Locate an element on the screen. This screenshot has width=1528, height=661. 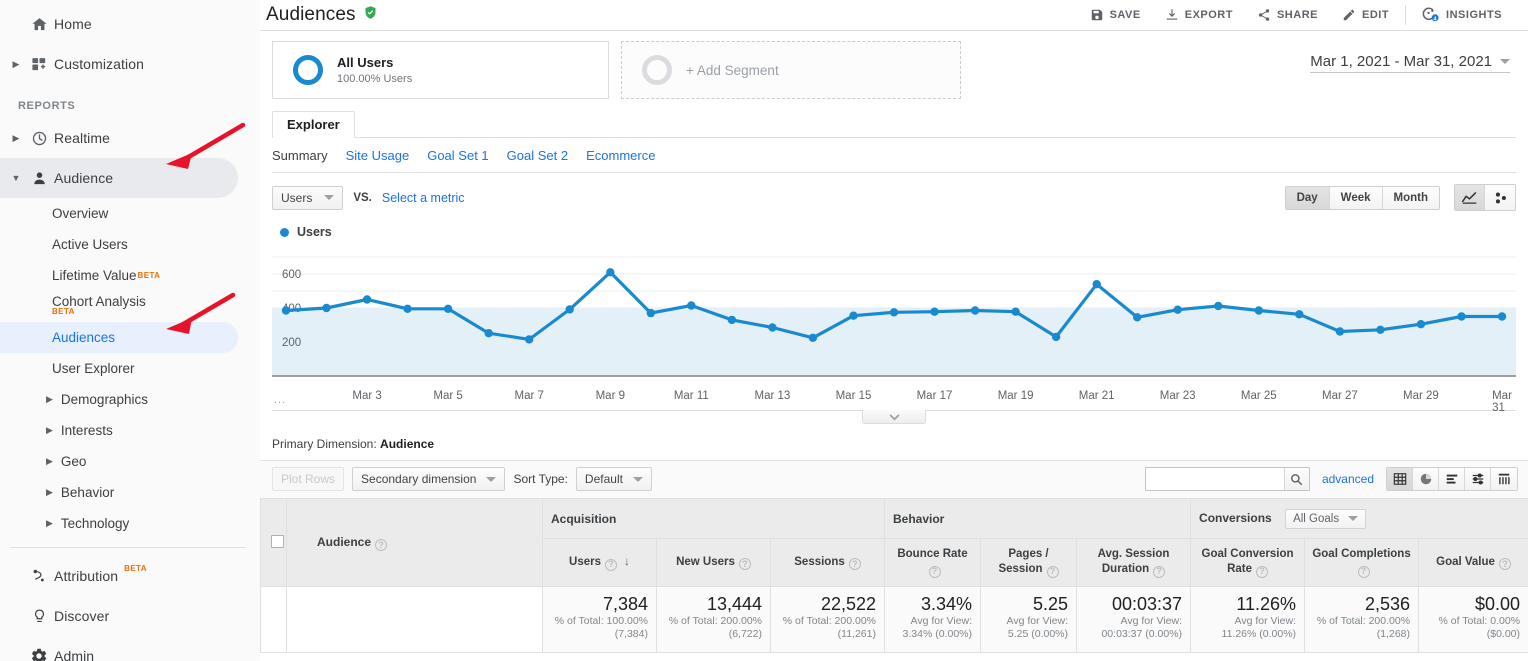
sidebar-subitem-label: User Explorer is located at coordinates (93, 368).